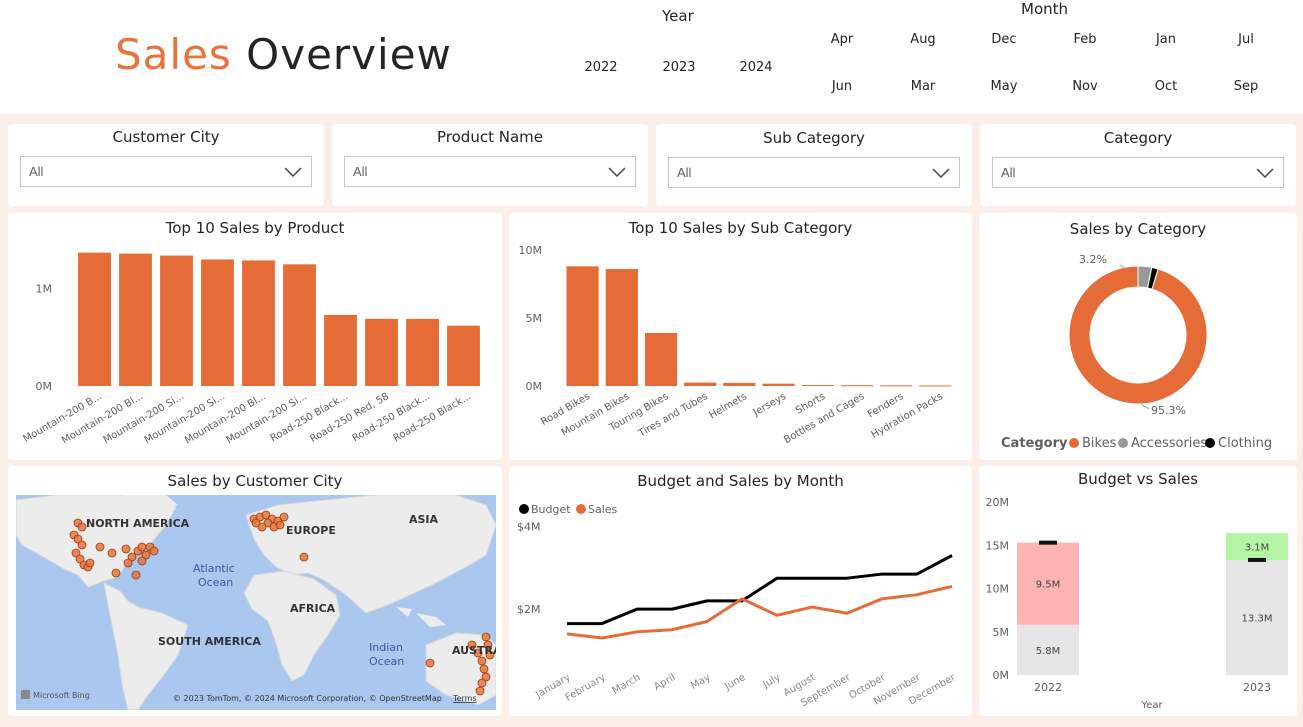  I want to click on data-label-bikes: 95.3%, so click(1168, 410).